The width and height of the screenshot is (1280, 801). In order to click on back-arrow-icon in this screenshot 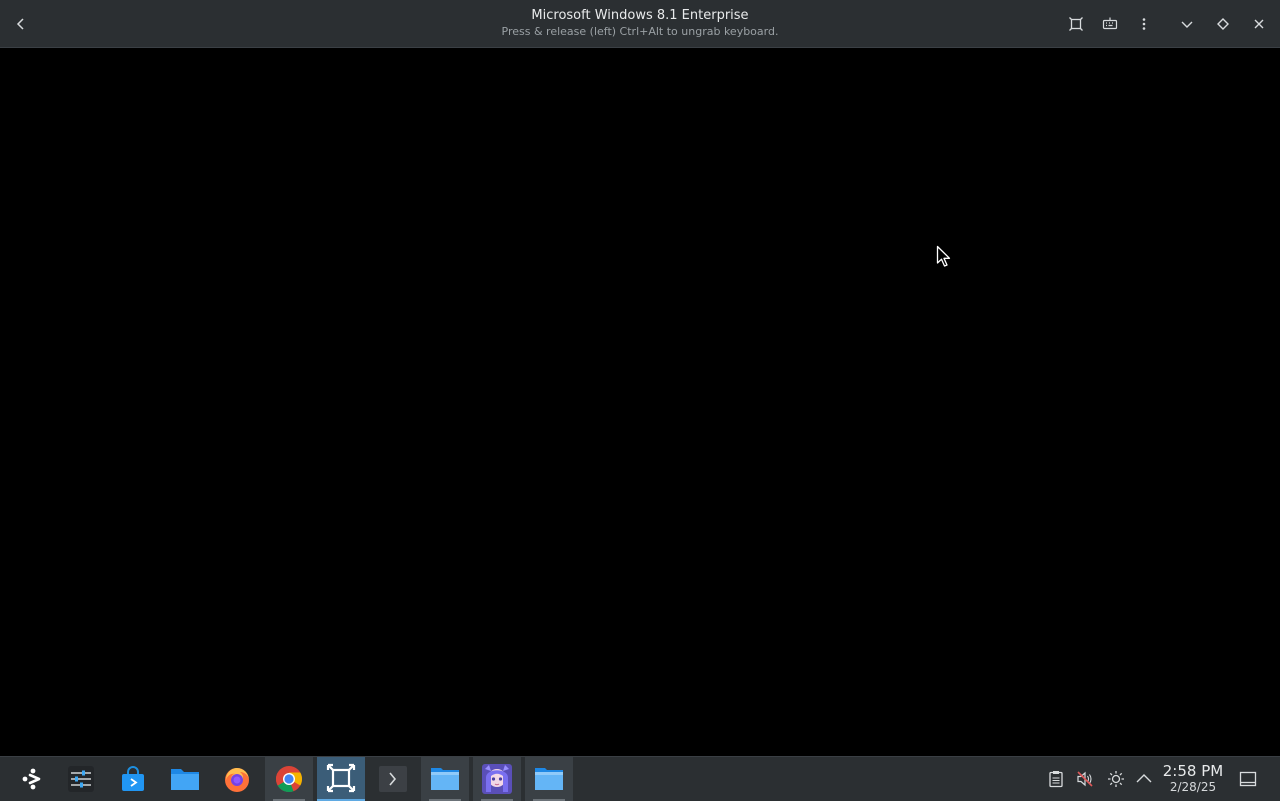, I will do `click(20, 24)`.